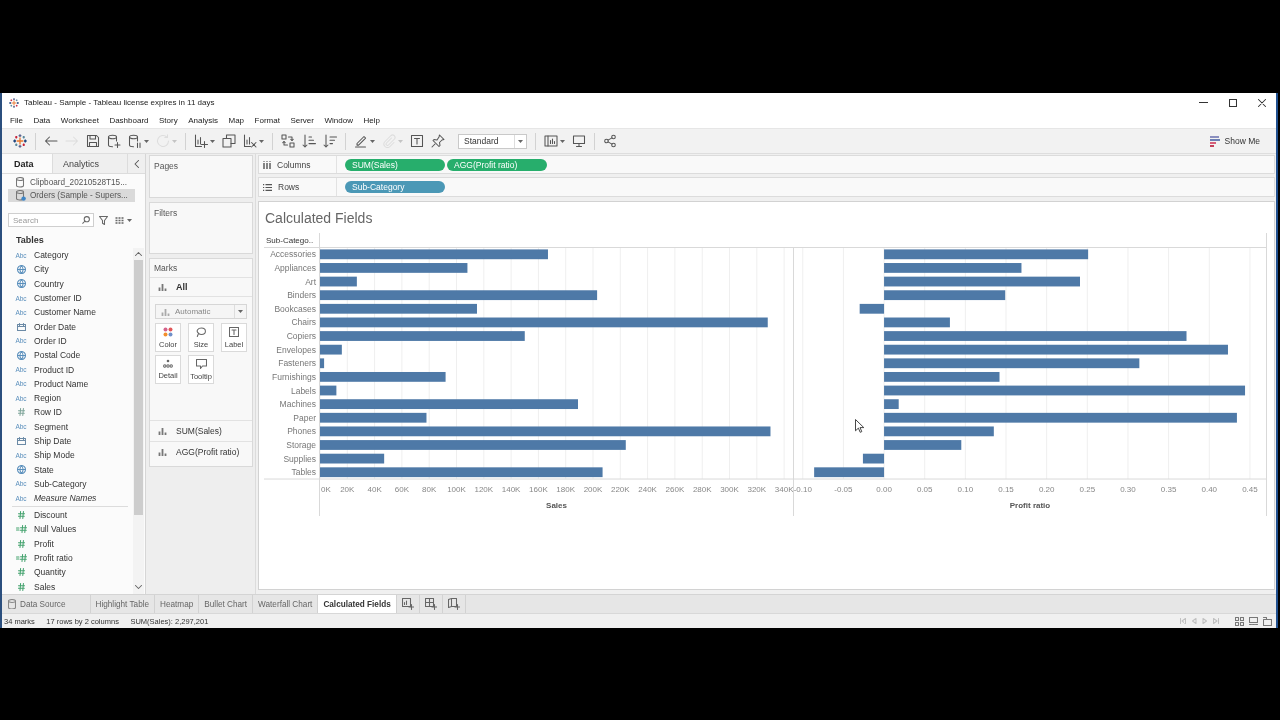 The width and height of the screenshot is (1280, 720). I want to click on tick-label: 100K, so click(456, 489).